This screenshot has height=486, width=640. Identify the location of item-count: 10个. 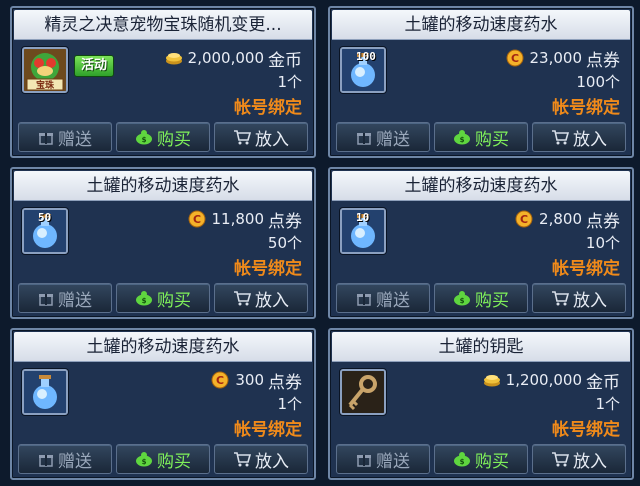
(602, 243).